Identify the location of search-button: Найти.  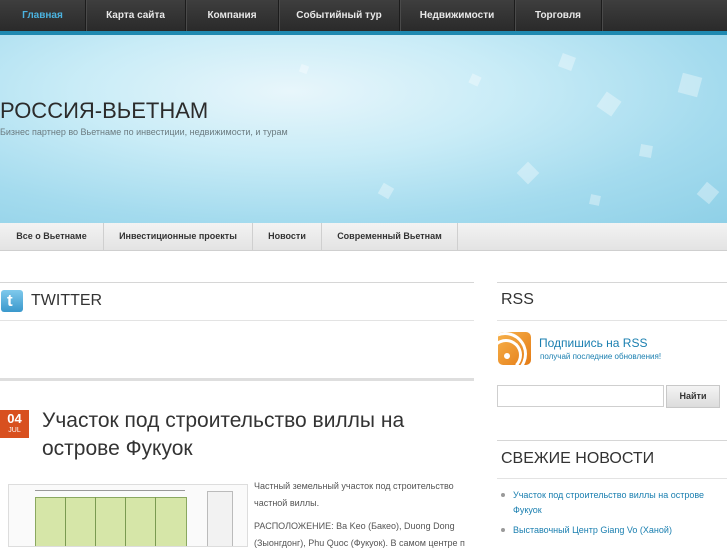
(693, 396).